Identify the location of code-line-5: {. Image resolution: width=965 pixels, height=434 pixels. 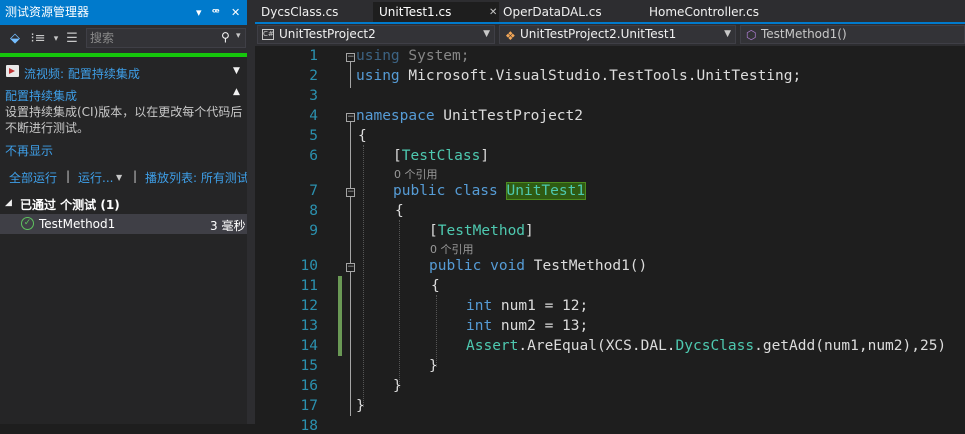
(362, 136).